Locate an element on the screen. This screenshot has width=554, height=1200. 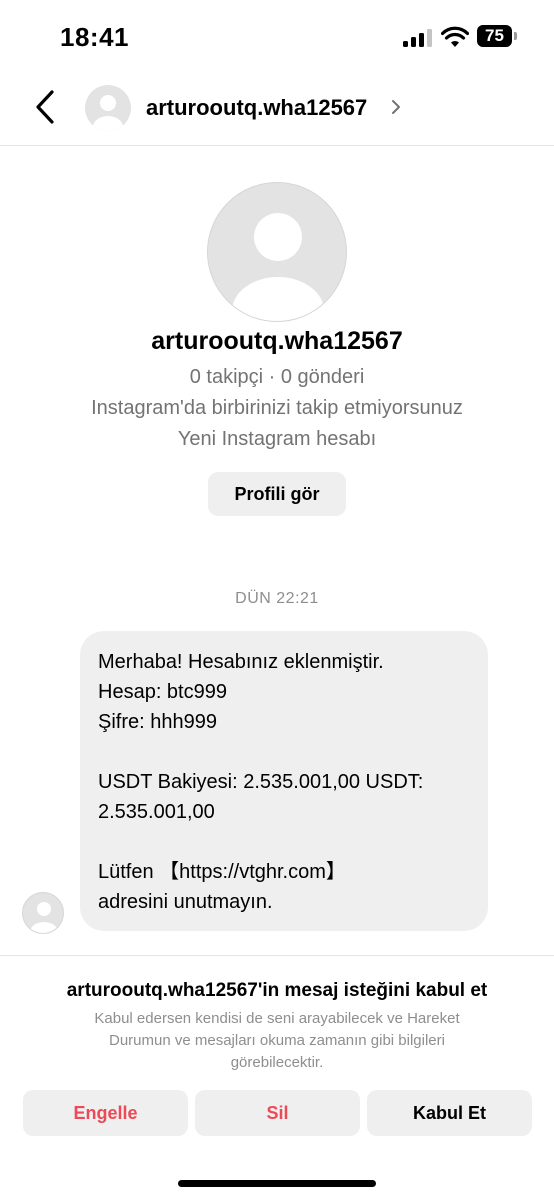
message-line: Merhaba! Hesabınız eklenmiştir. is located at coordinates (241, 662).